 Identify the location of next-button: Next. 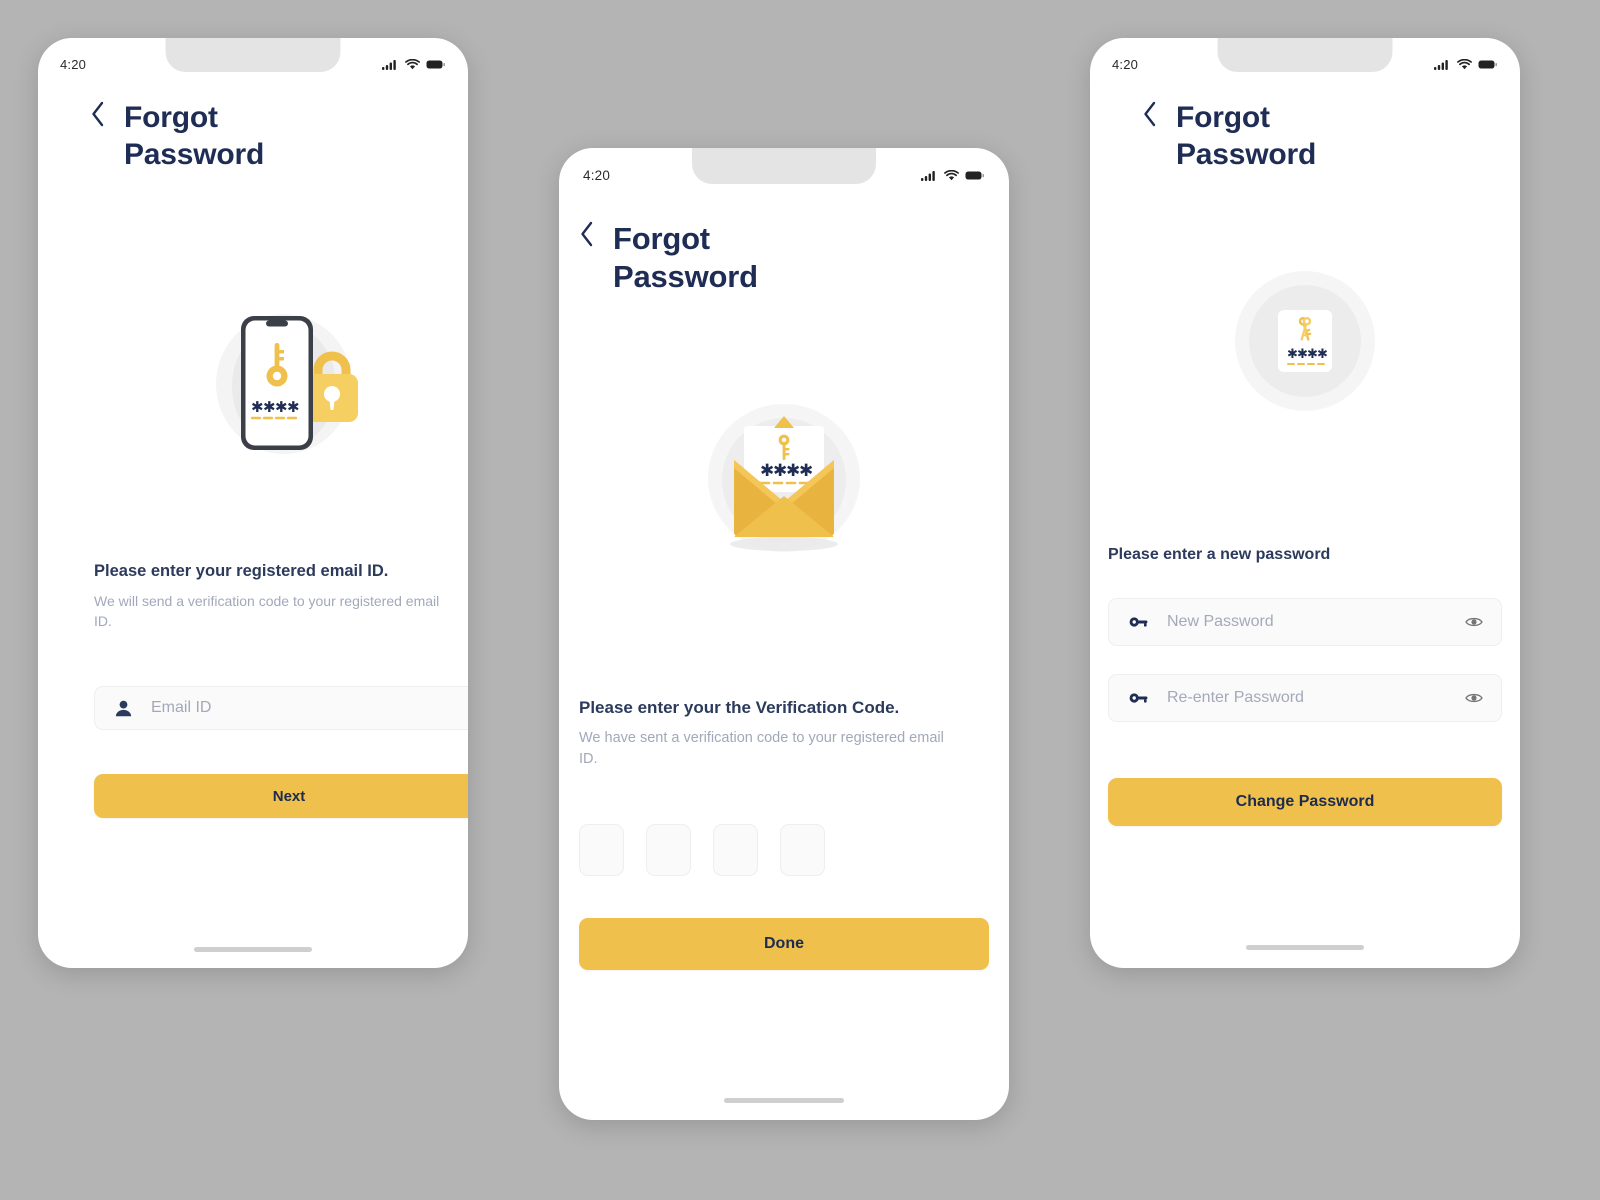
(281, 796).